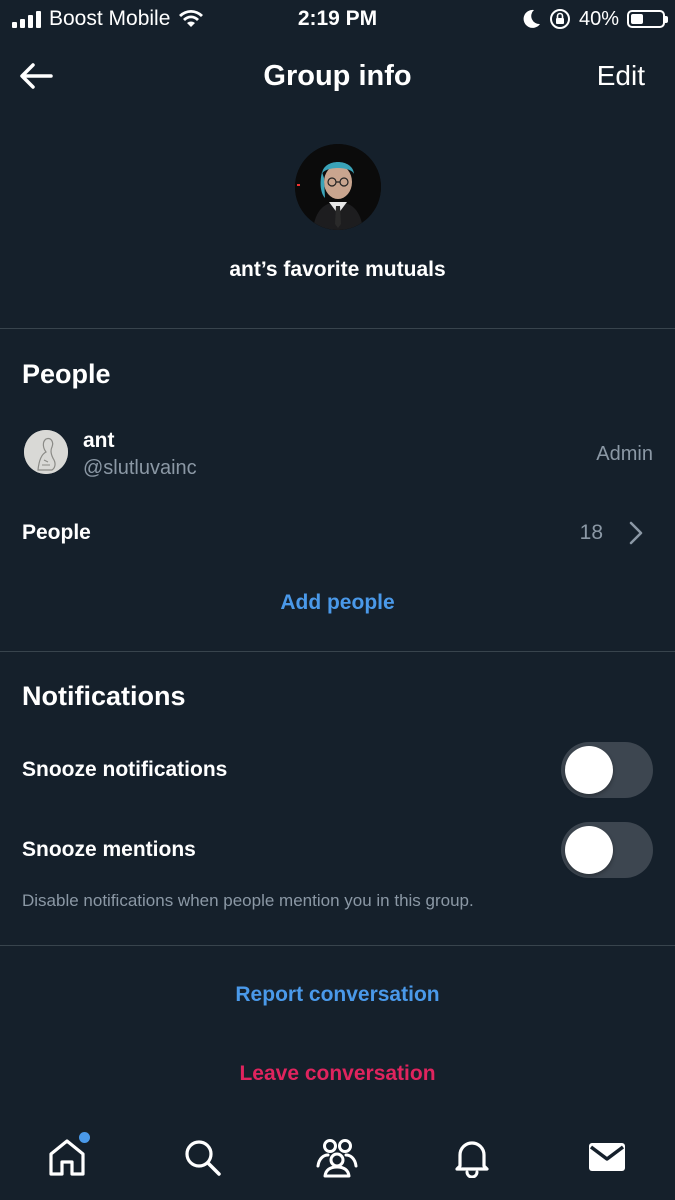 Image resolution: width=675 pixels, height=1200 pixels. I want to click on rotation-lock-icon, so click(559, 19).